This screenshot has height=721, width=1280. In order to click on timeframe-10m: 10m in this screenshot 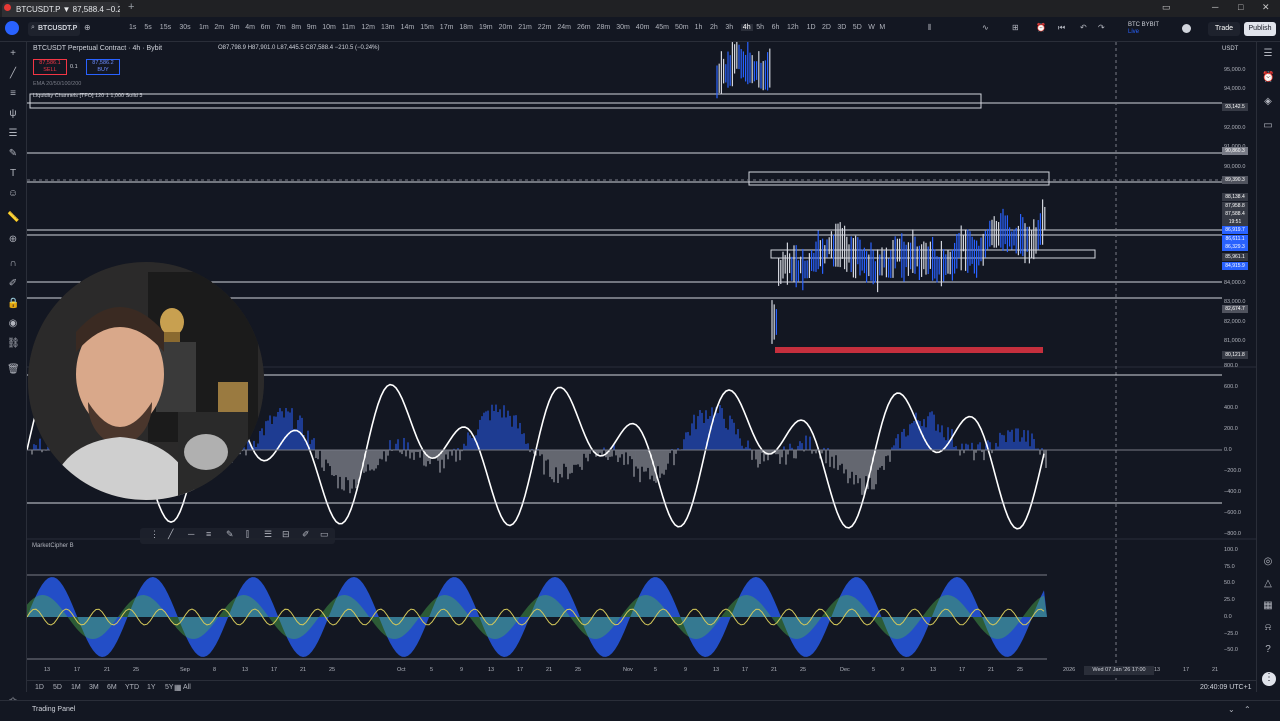, I will do `click(329, 27)`.